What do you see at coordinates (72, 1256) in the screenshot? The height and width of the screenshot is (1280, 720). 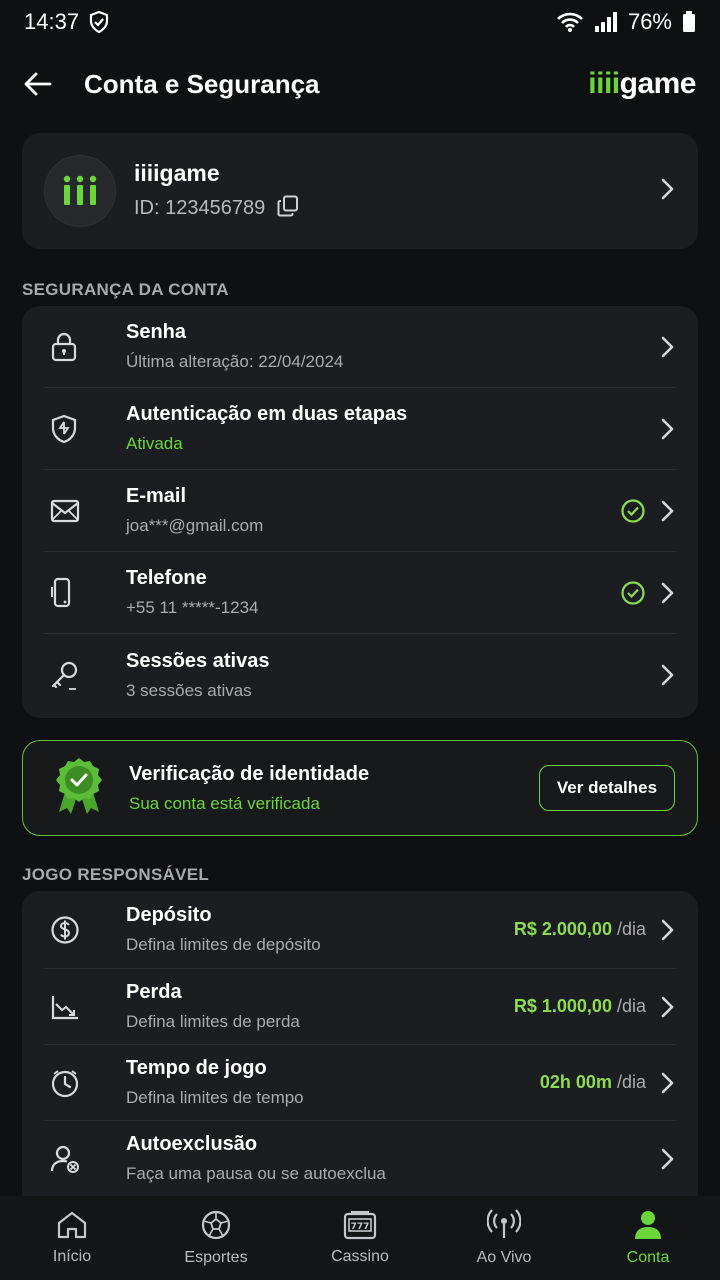 I see `nav-label: Início` at bounding box center [72, 1256].